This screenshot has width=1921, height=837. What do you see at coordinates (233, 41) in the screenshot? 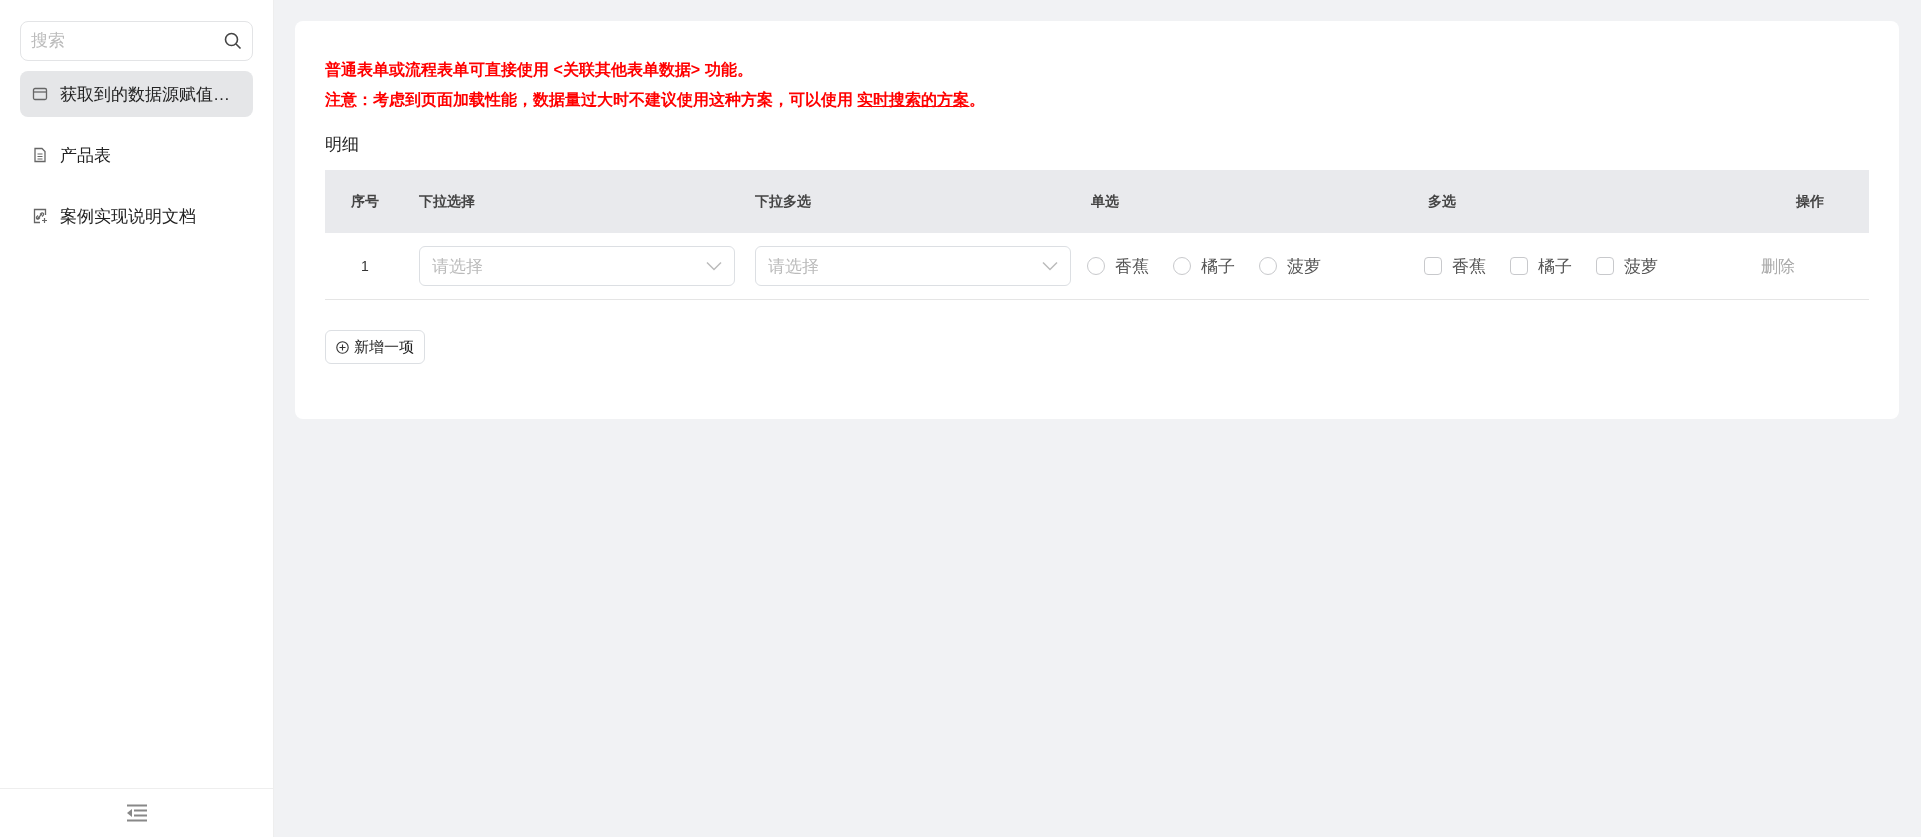
I see `search-icon` at bounding box center [233, 41].